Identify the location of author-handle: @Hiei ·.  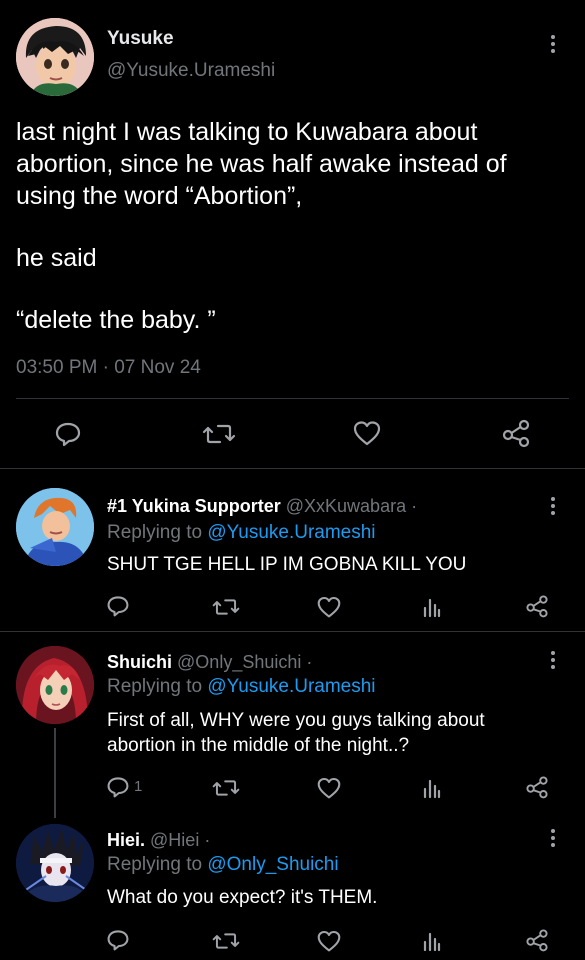
(180, 840).